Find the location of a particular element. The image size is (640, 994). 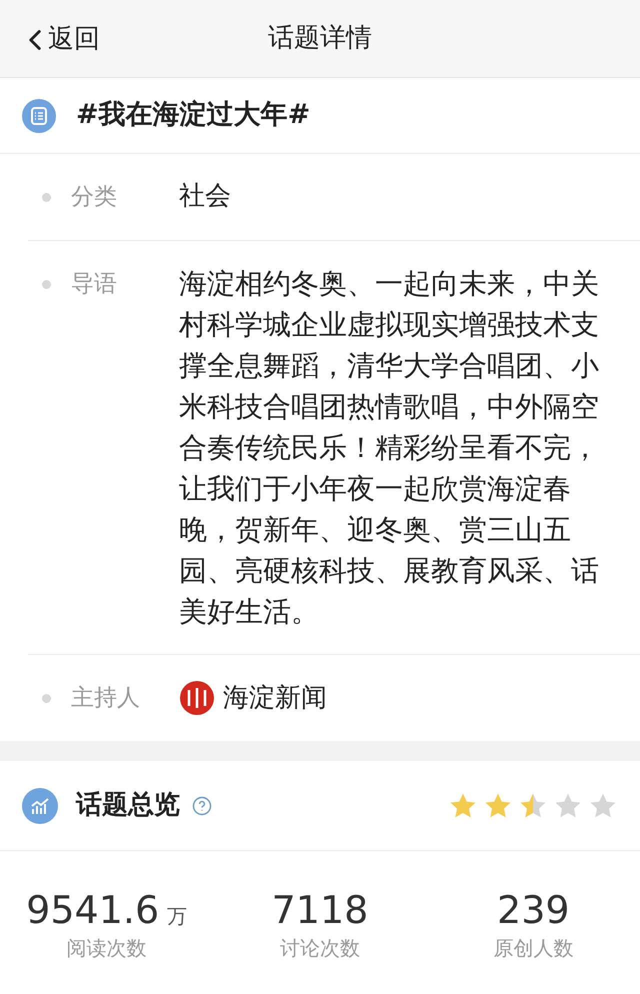

chart-icon is located at coordinates (40, 806).